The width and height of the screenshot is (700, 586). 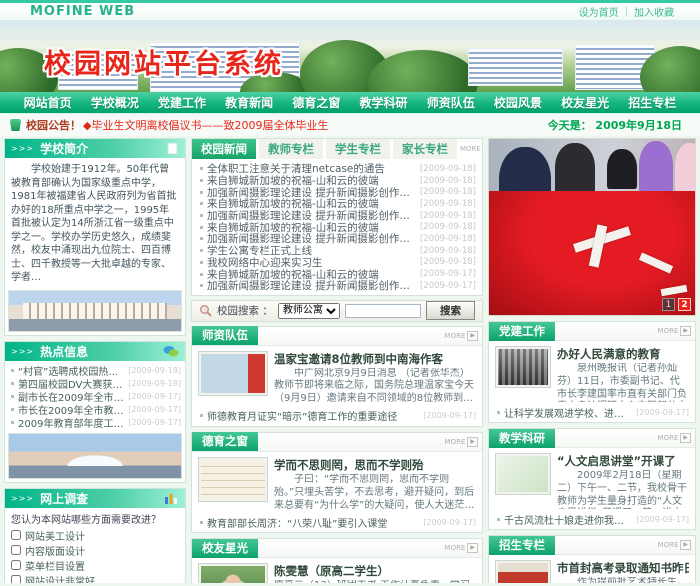 What do you see at coordinates (592, 545) in the screenshot?
I see `section-header: 招生专栏 MORE ▶` at bounding box center [592, 545].